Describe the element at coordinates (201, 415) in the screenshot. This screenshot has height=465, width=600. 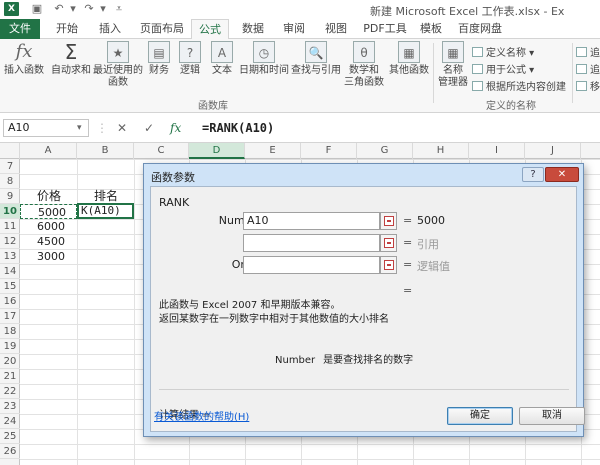
I see `function-help-link: 有关该函数的帮助(H)` at that location.